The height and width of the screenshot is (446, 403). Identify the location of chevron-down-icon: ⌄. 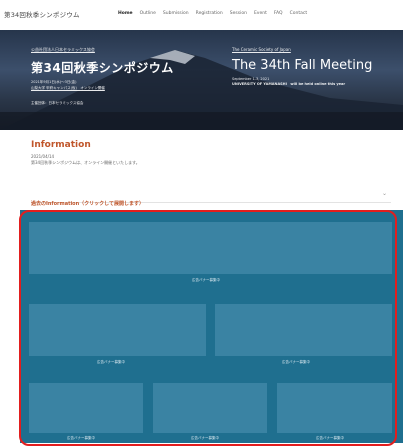
(384, 193).